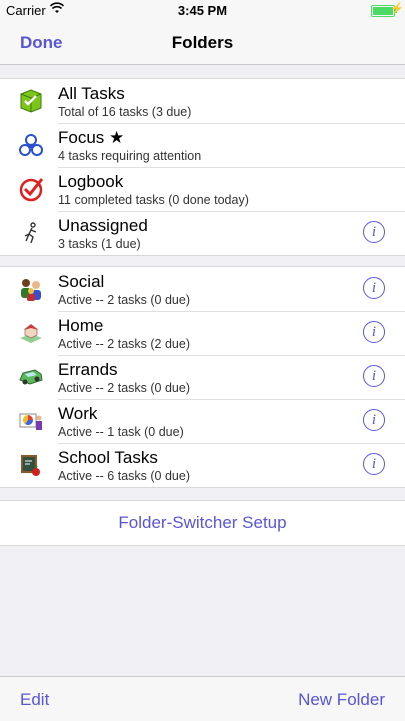 Image resolution: width=405 pixels, height=721 pixels. Describe the element at coordinates (31, 145) in the screenshot. I see `focus-icon` at that location.